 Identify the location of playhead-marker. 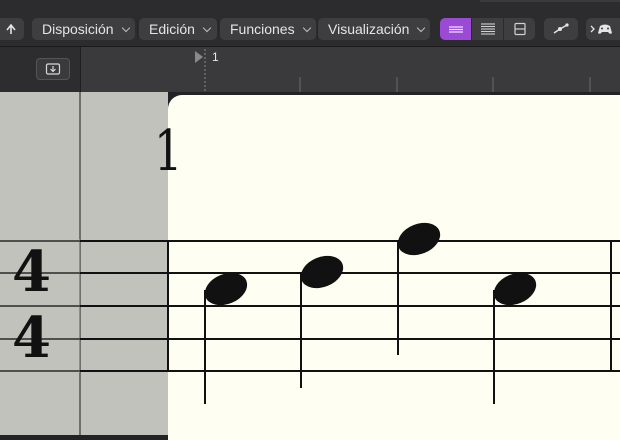
(199, 57).